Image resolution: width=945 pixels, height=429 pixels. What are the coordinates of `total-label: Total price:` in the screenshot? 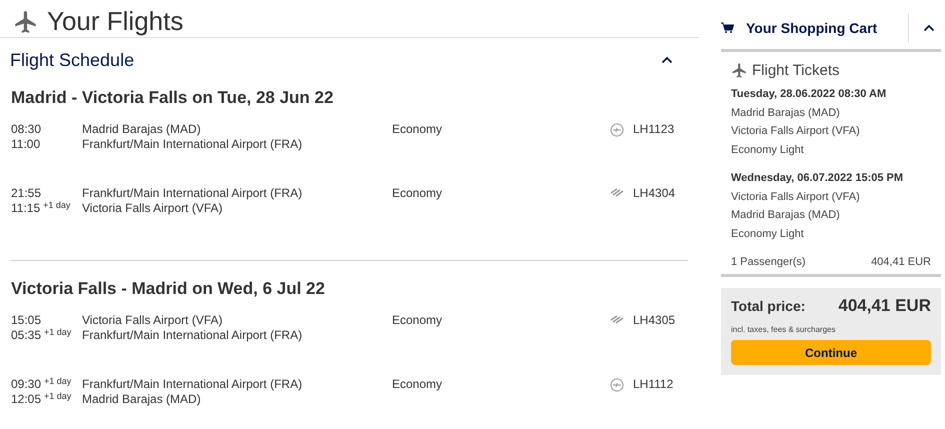 It's located at (768, 306).